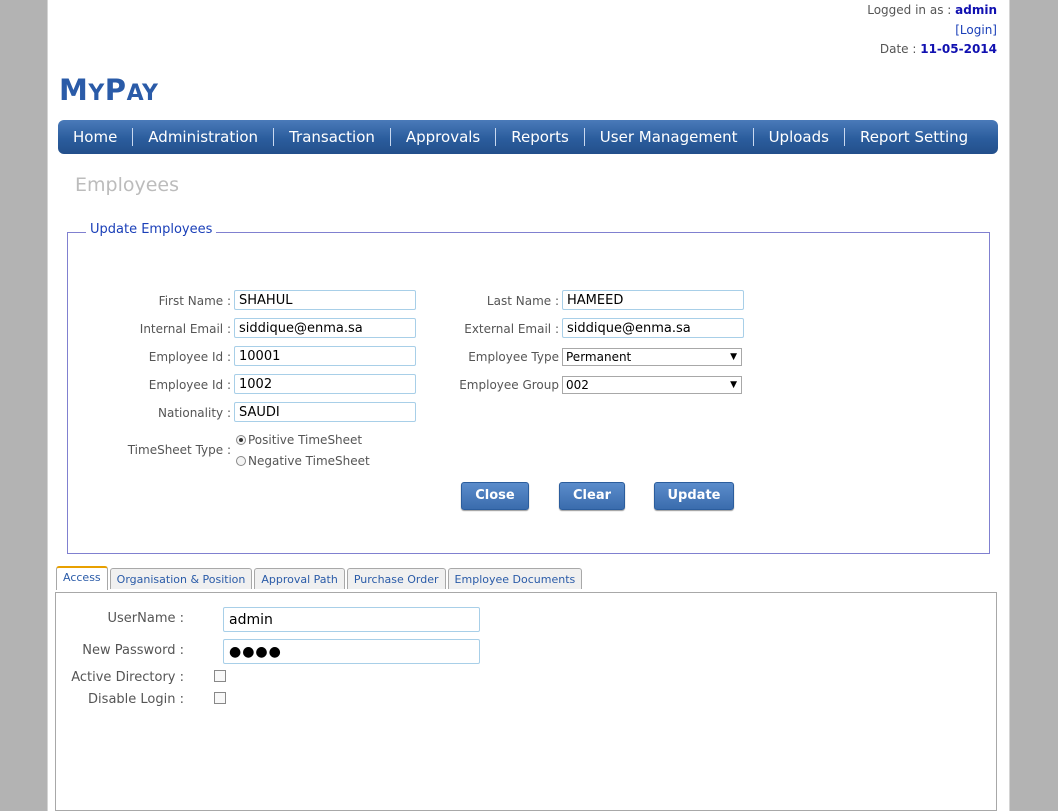  What do you see at coordinates (694, 496) in the screenshot?
I see `update-button: Update` at bounding box center [694, 496].